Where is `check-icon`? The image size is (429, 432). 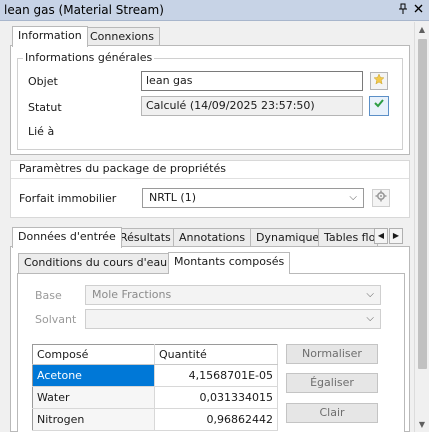
check-icon is located at coordinates (379, 106).